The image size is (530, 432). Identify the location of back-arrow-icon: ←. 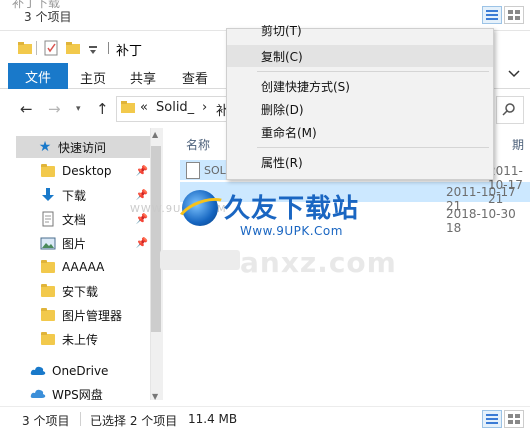
(26, 109).